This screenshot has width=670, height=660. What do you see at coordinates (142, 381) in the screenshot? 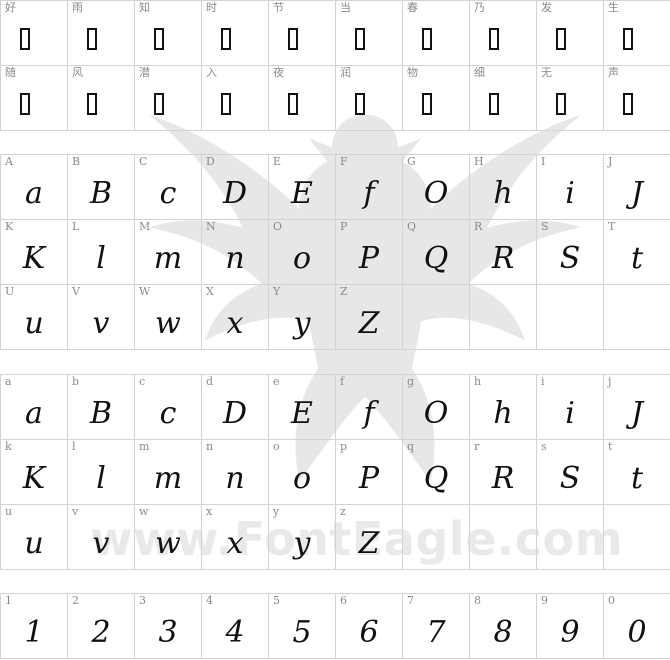
I see `glyph-cell-label: c` at bounding box center [142, 381].